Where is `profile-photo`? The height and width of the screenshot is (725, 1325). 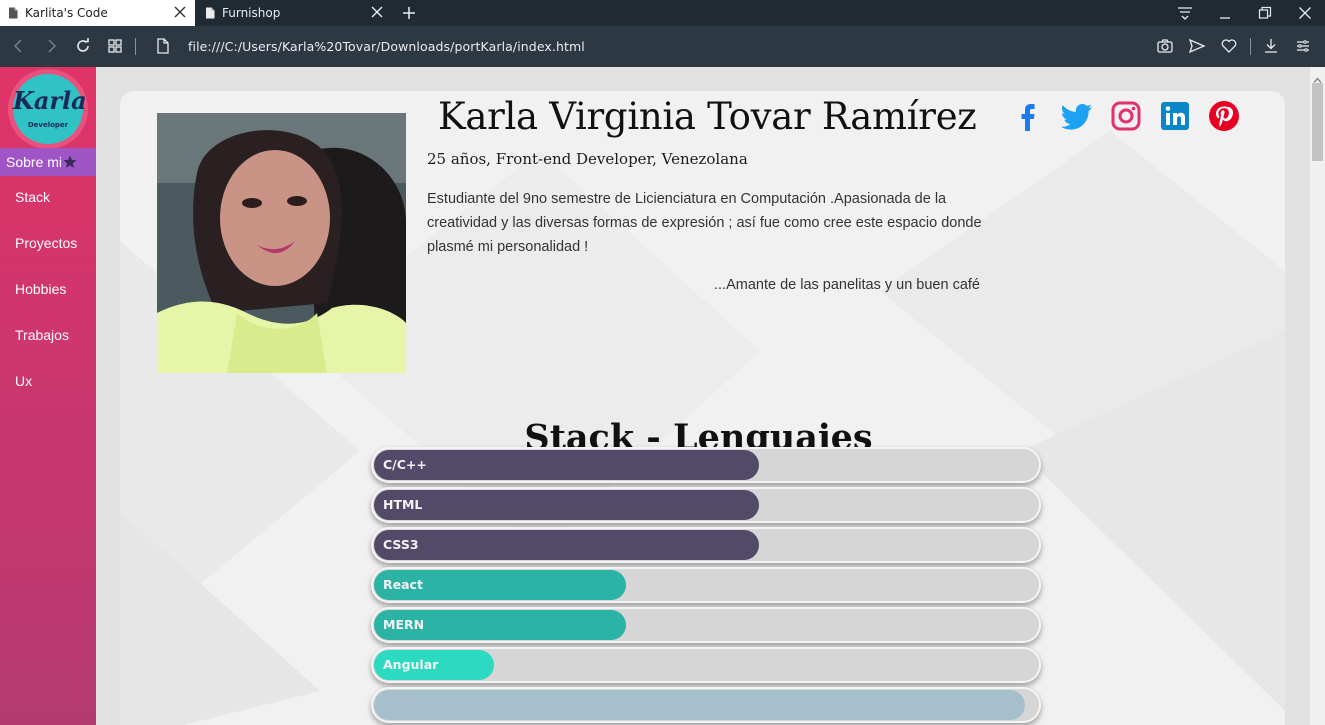
profile-photo is located at coordinates (281, 243).